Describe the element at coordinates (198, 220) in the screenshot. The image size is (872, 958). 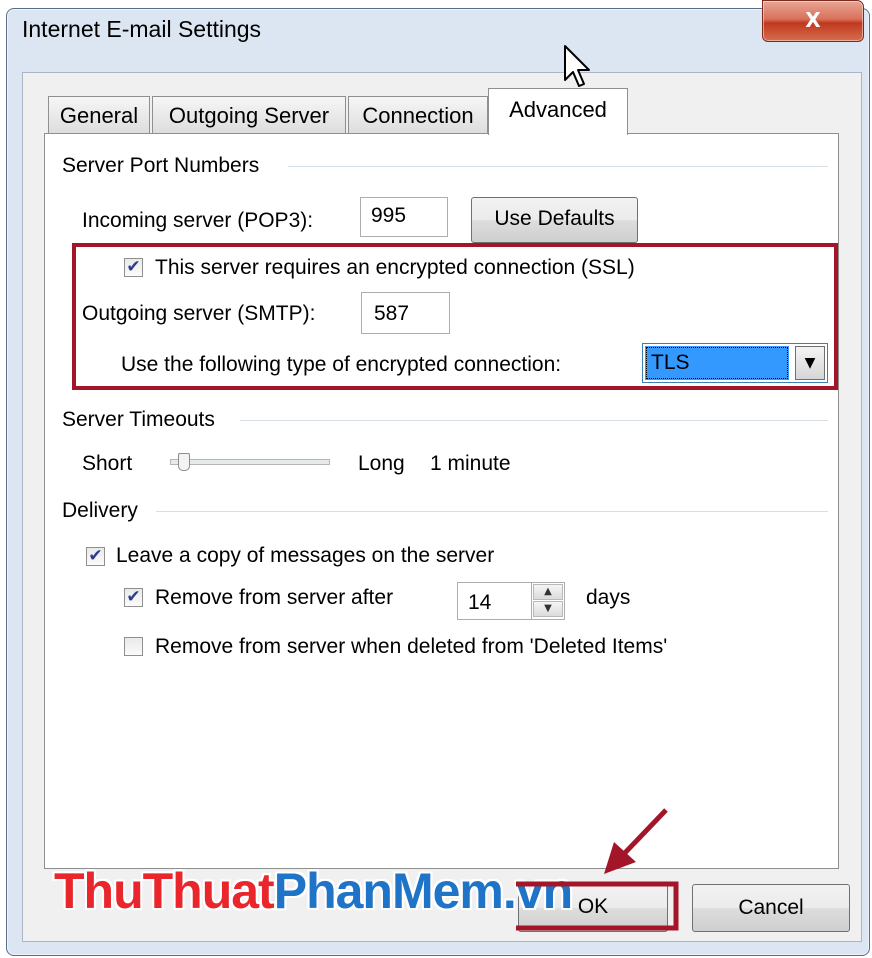
I see `incoming-server-label: Incoming server (POP3):` at that location.